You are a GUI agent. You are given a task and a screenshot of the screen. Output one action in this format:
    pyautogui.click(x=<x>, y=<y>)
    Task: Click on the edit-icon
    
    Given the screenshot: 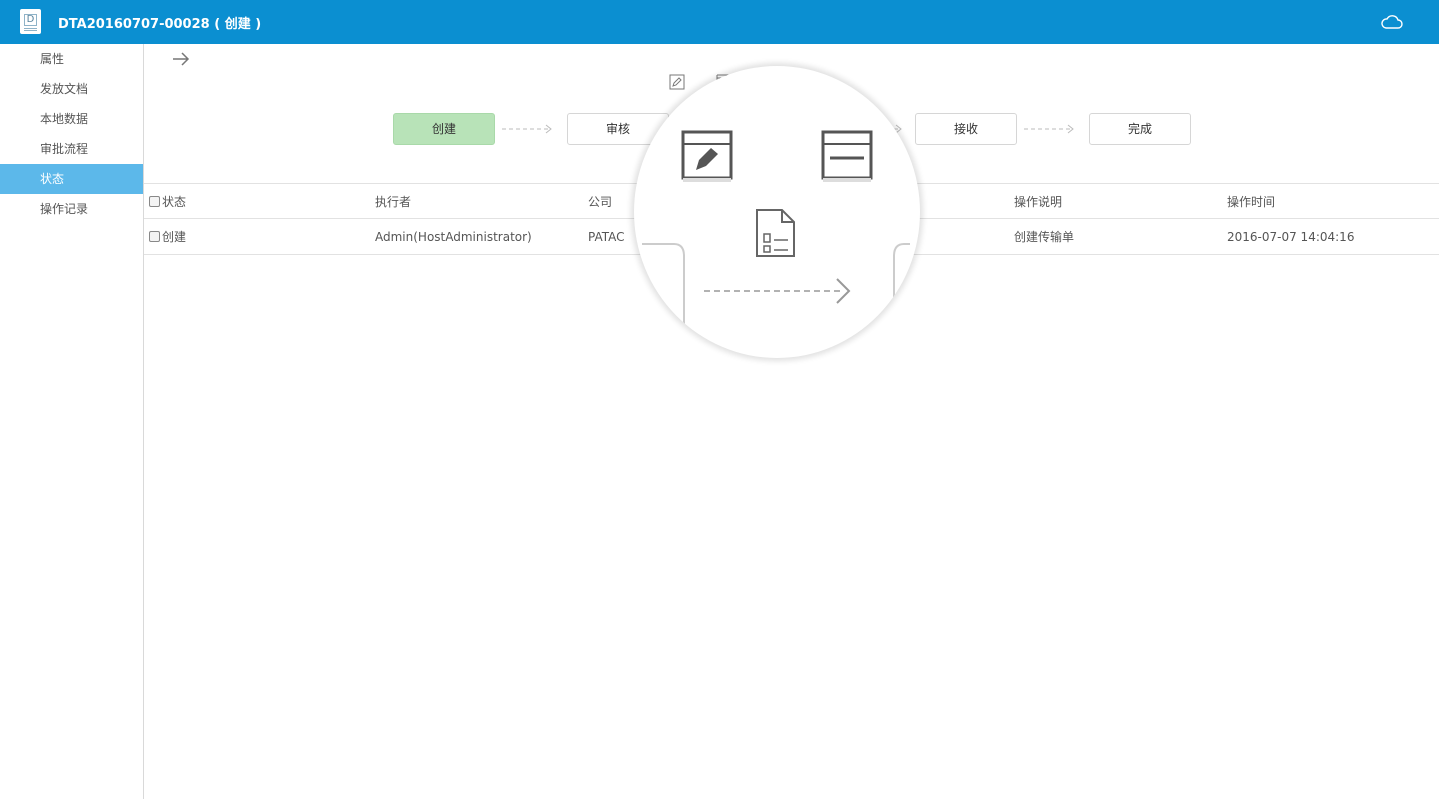 What is the action you would take?
    pyautogui.click(x=677, y=82)
    